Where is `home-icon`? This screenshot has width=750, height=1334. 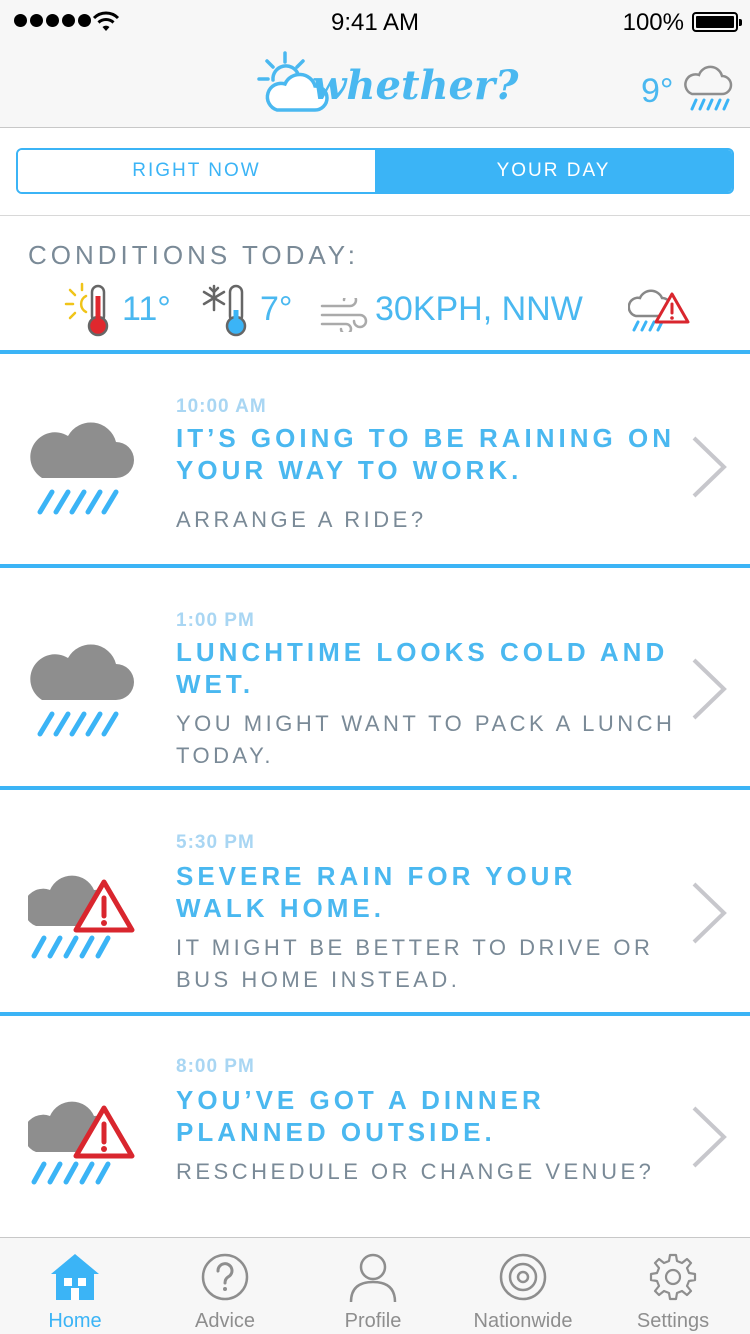
home-icon is located at coordinates (75, 1277).